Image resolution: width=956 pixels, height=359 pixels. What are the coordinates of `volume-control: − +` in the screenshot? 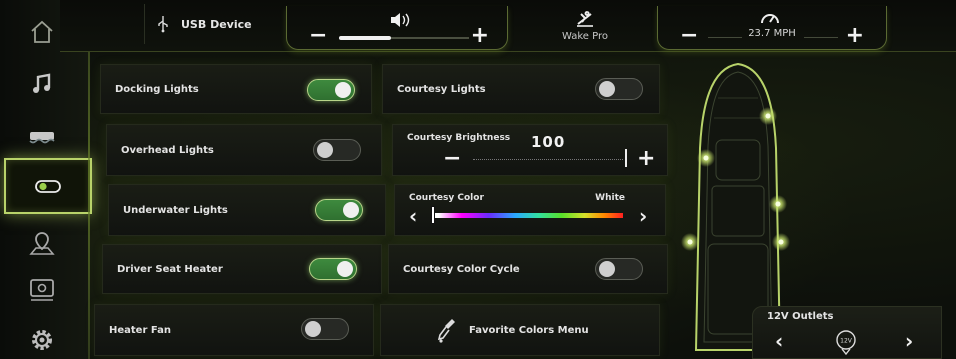 It's located at (397, 28).